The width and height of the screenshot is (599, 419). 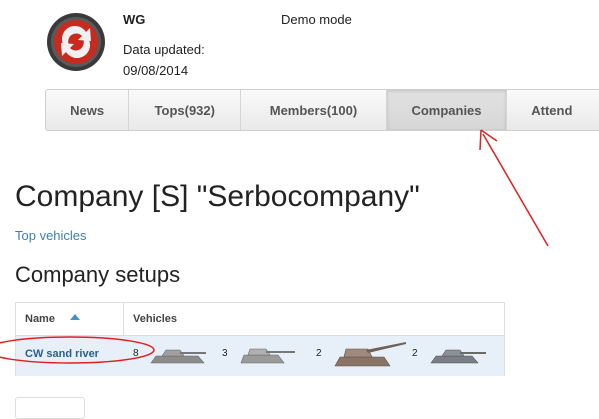 I want to click on page-title: Company [S] "Serbocompany", so click(x=217, y=196).